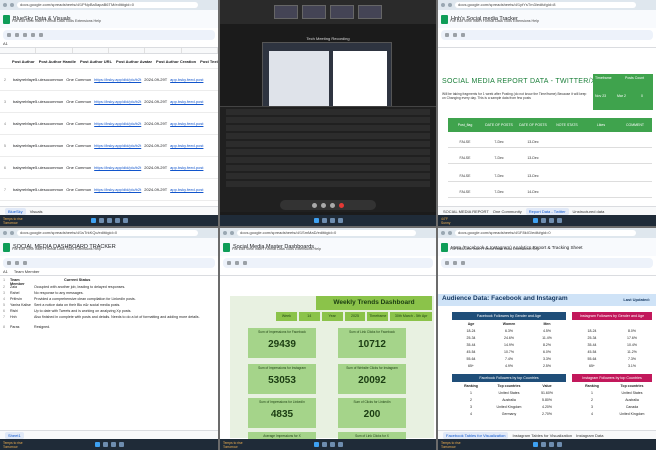 The width and height of the screenshot is (656, 450). What do you see at coordinates (332, 205) in the screenshot?
I see `share-icon` at bounding box center [332, 205].